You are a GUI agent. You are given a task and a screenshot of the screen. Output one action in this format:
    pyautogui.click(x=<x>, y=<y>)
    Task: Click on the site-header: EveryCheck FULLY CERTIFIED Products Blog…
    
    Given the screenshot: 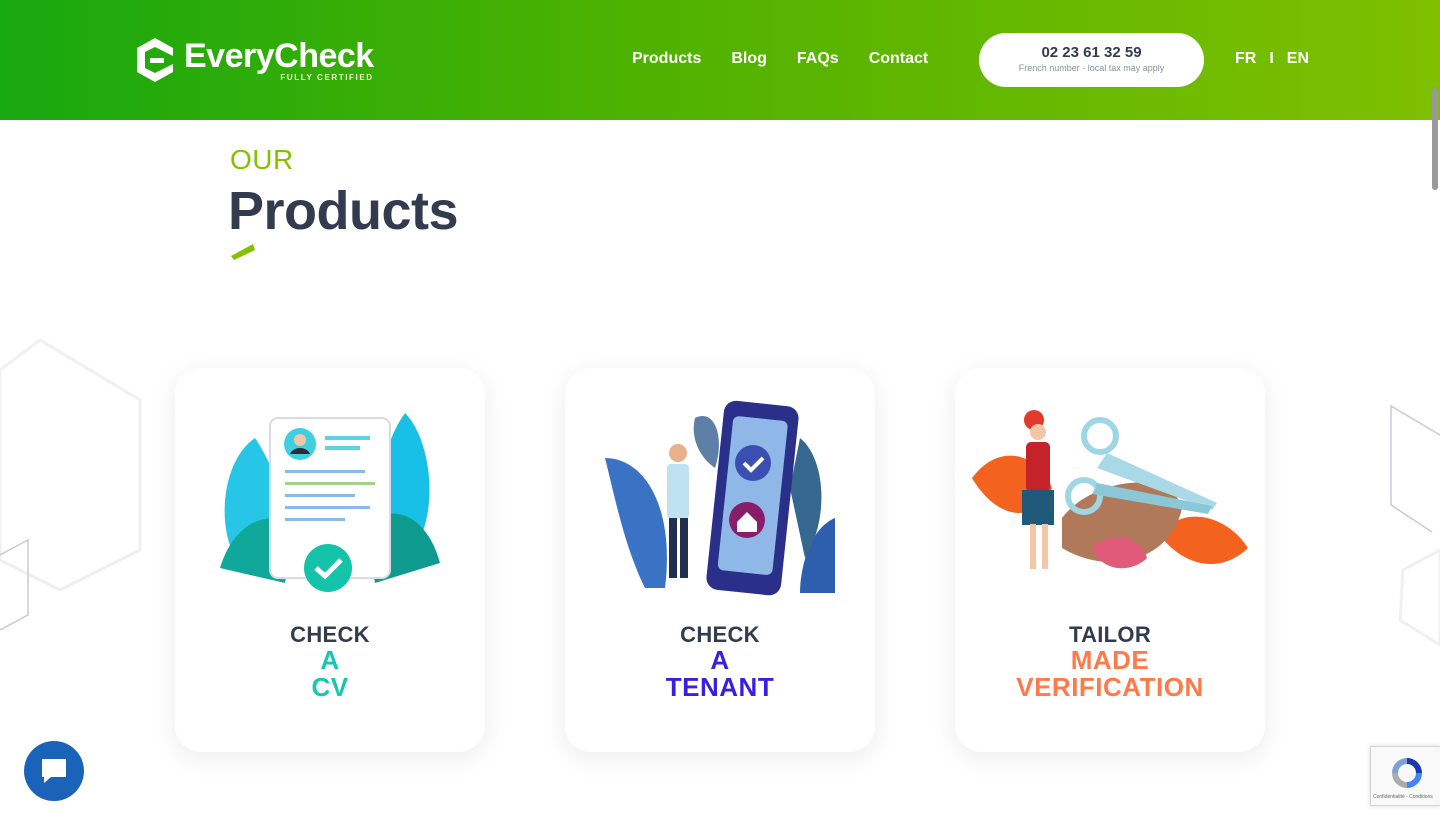 What is the action you would take?
    pyautogui.click(x=720, y=60)
    